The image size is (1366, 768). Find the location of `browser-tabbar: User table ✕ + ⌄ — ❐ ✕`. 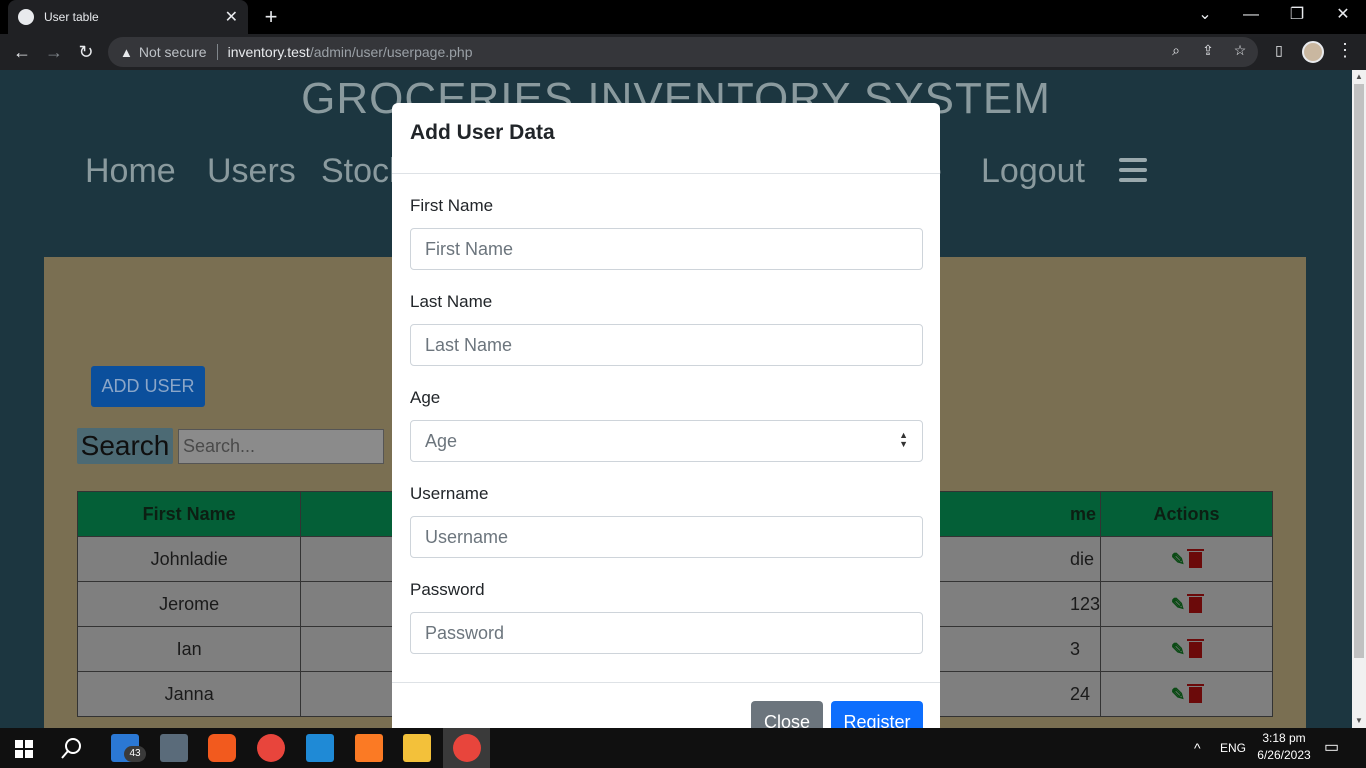

browser-tabbar: User table ✕ + ⌄ — ❐ ✕ is located at coordinates (683, 17).